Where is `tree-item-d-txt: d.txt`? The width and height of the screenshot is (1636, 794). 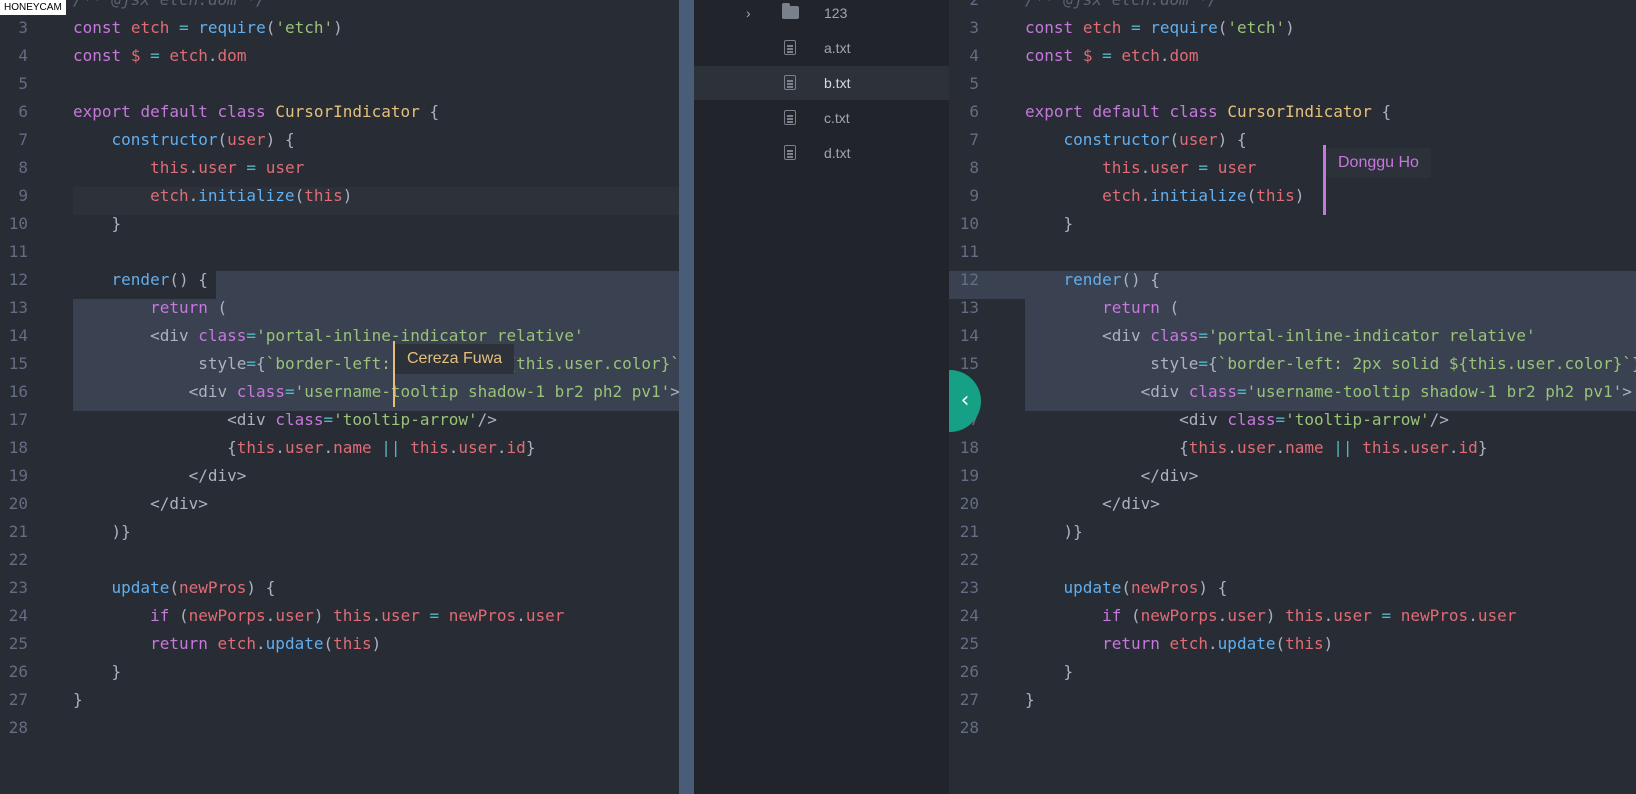 tree-item-d-txt: d.txt is located at coordinates (821, 153).